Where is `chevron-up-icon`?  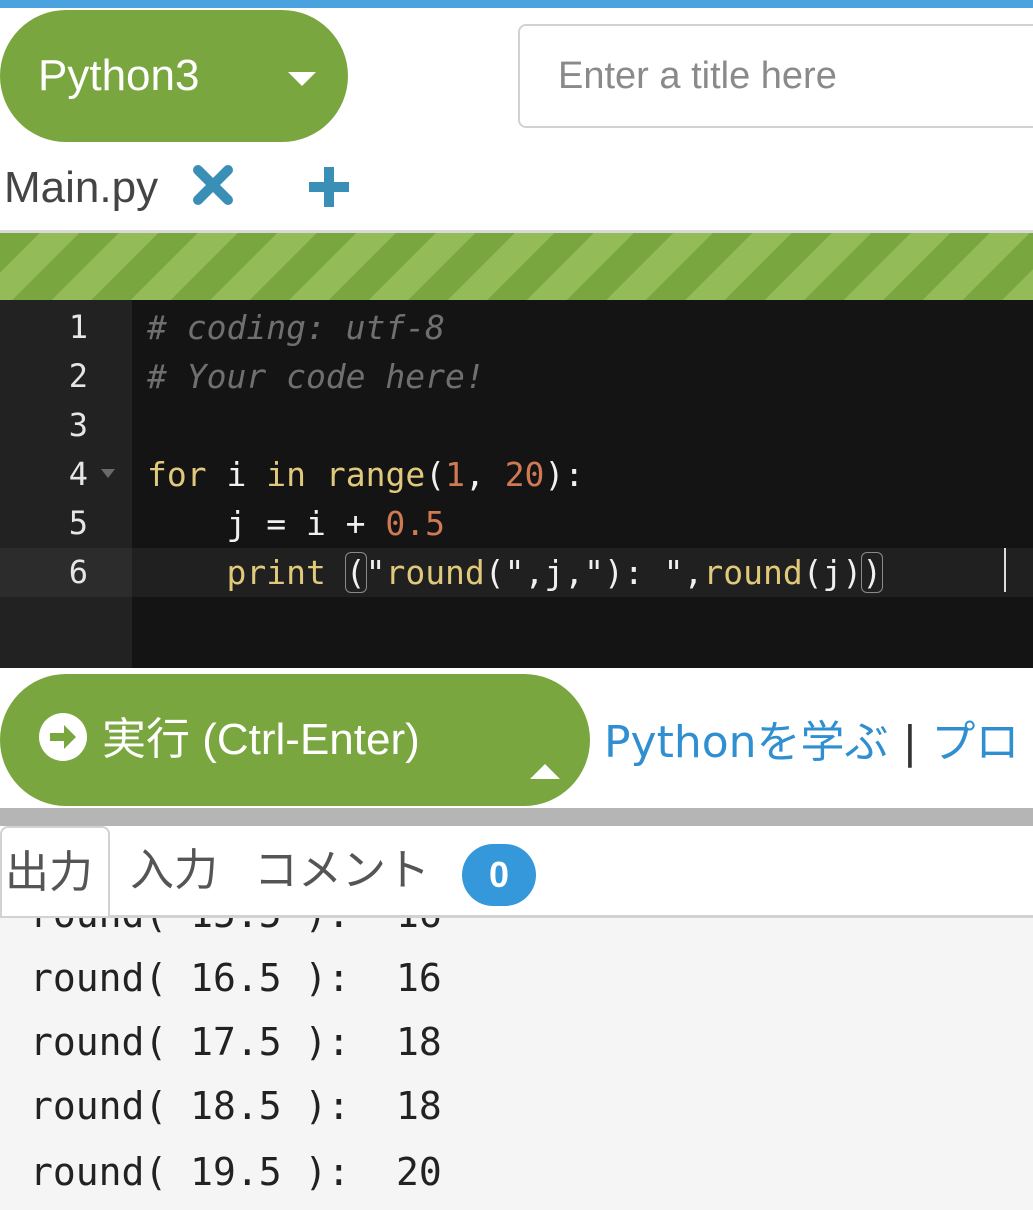 chevron-up-icon is located at coordinates (545, 771).